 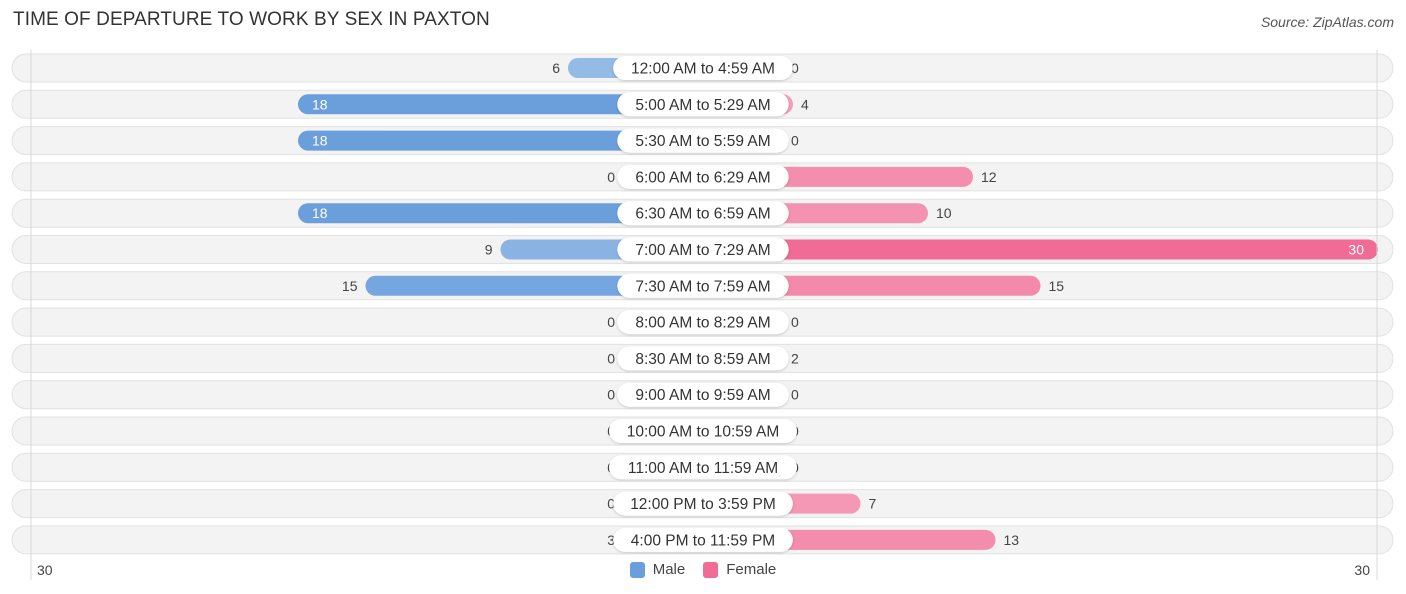 What do you see at coordinates (751, 569) in the screenshot?
I see `legend-label-female: Female` at bounding box center [751, 569].